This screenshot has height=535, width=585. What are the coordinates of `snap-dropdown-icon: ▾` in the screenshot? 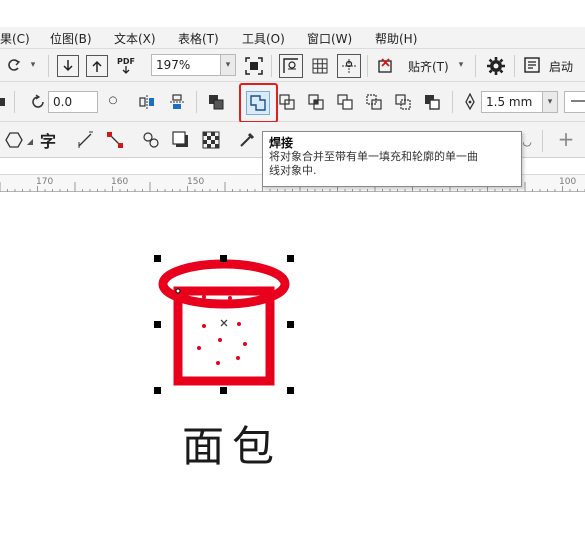 It's located at (461, 65).